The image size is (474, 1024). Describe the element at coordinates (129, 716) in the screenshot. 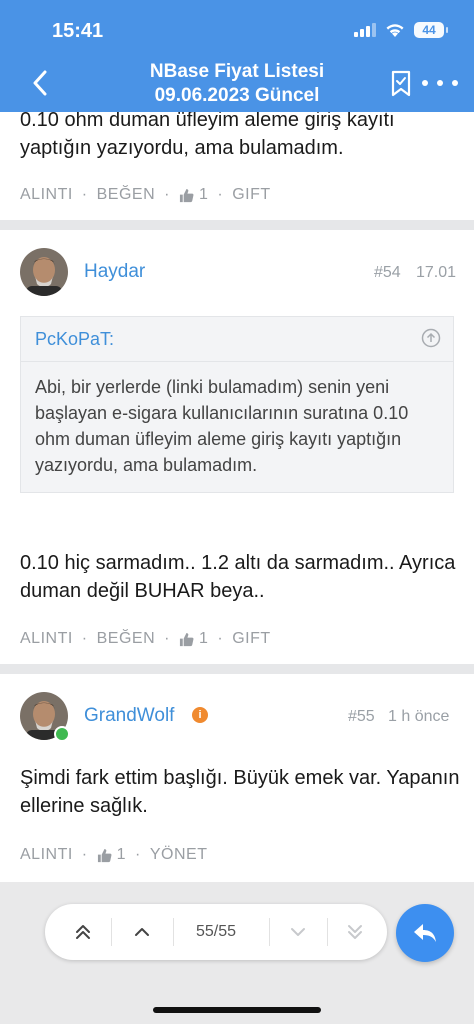

I see `post-author: GrandWolf` at that location.